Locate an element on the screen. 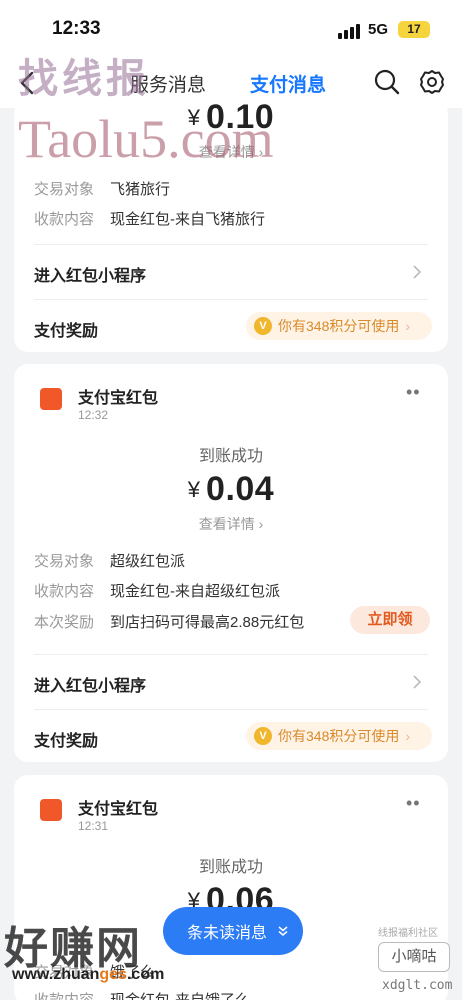 This screenshot has width=462, height=1000. watermark-text: 找线报 is located at coordinates (84, 79).